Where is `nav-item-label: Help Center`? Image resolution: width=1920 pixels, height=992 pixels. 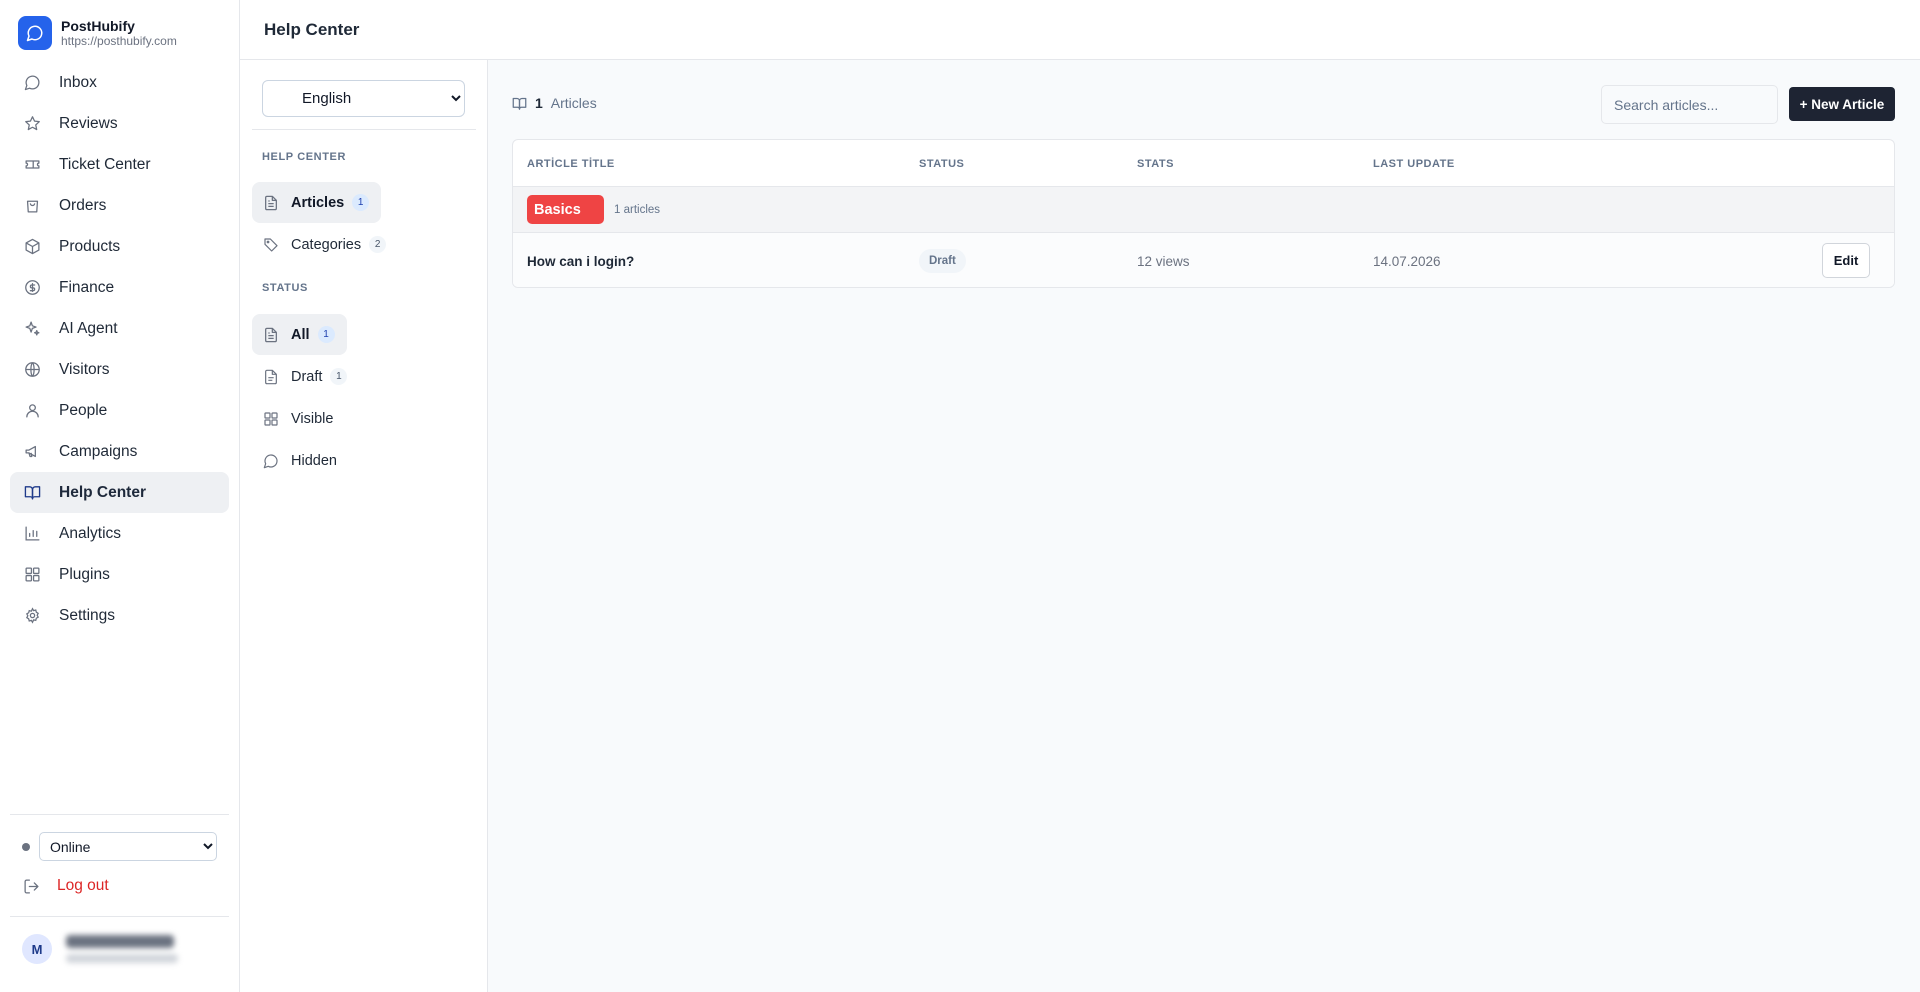 nav-item-label: Help Center is located at coordinates (102, 492).